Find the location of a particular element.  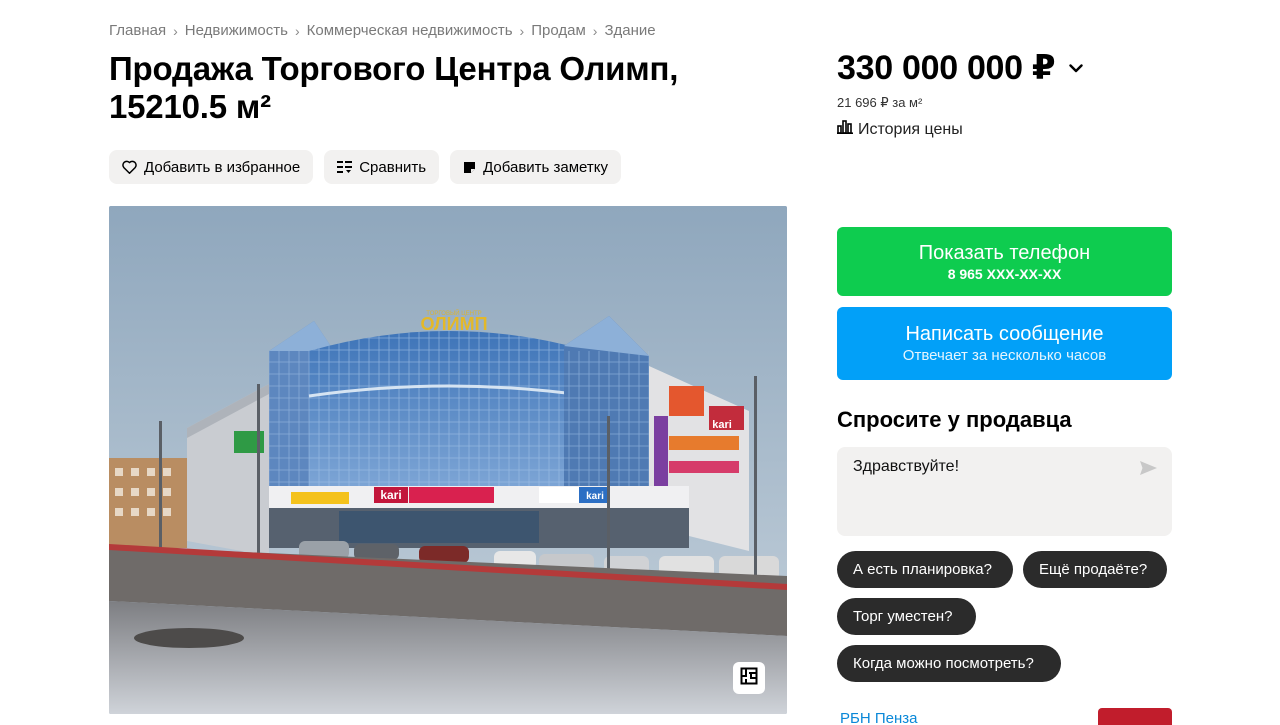

floor-plan-button is located at coordinates (749, 678).